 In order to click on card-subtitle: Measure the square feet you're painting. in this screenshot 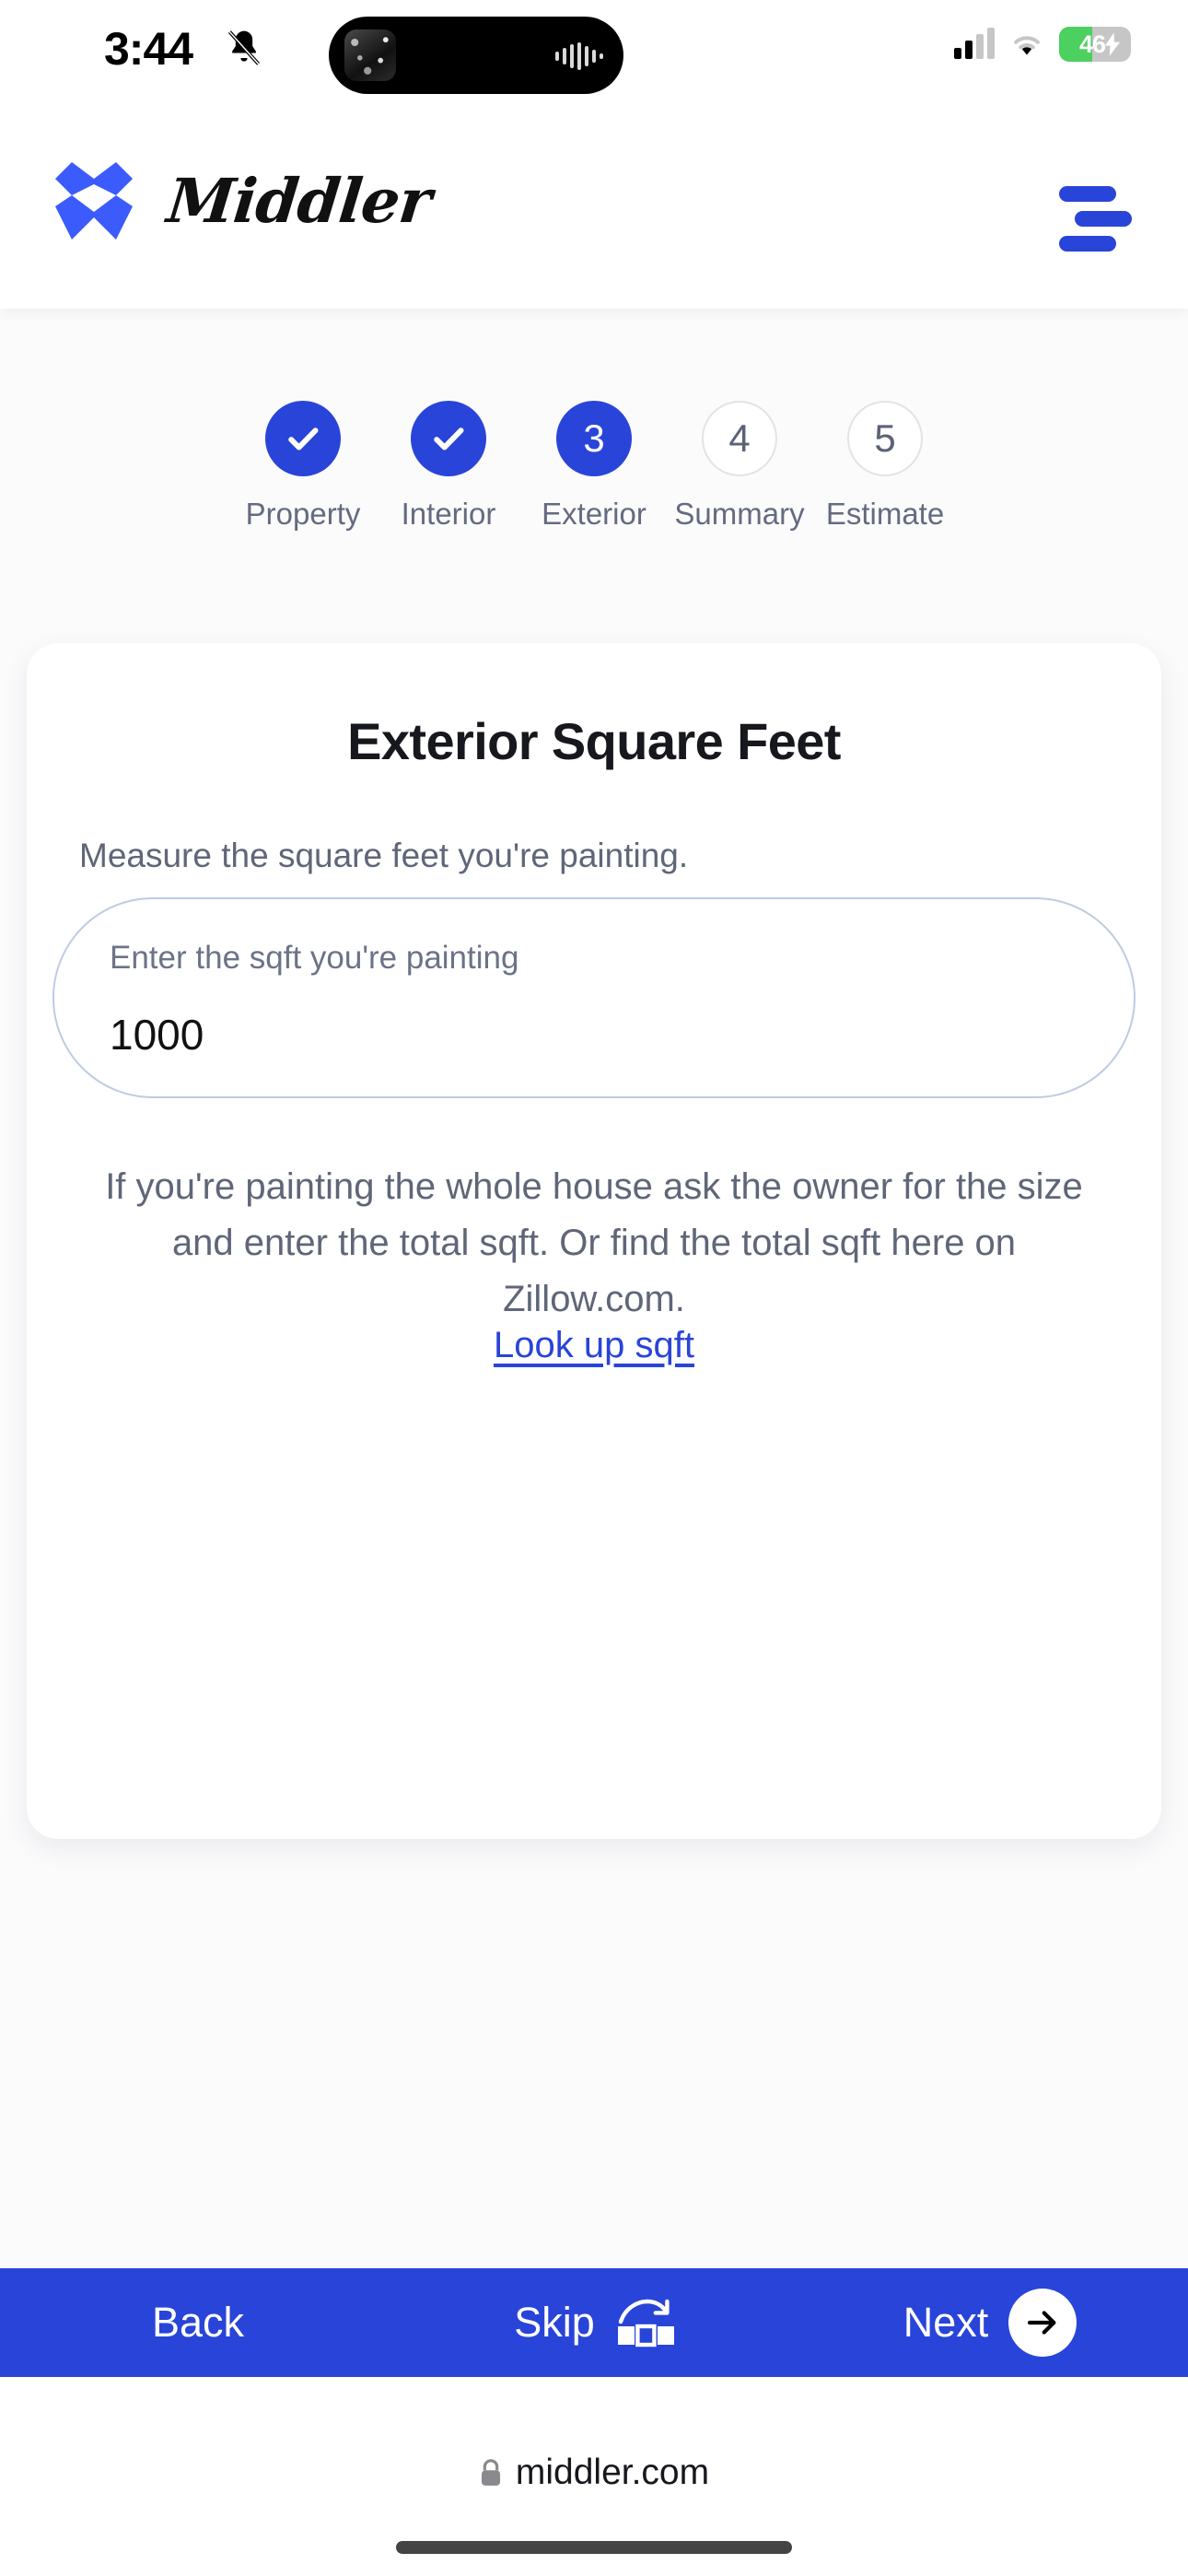, I will do `click(384, 855)`.